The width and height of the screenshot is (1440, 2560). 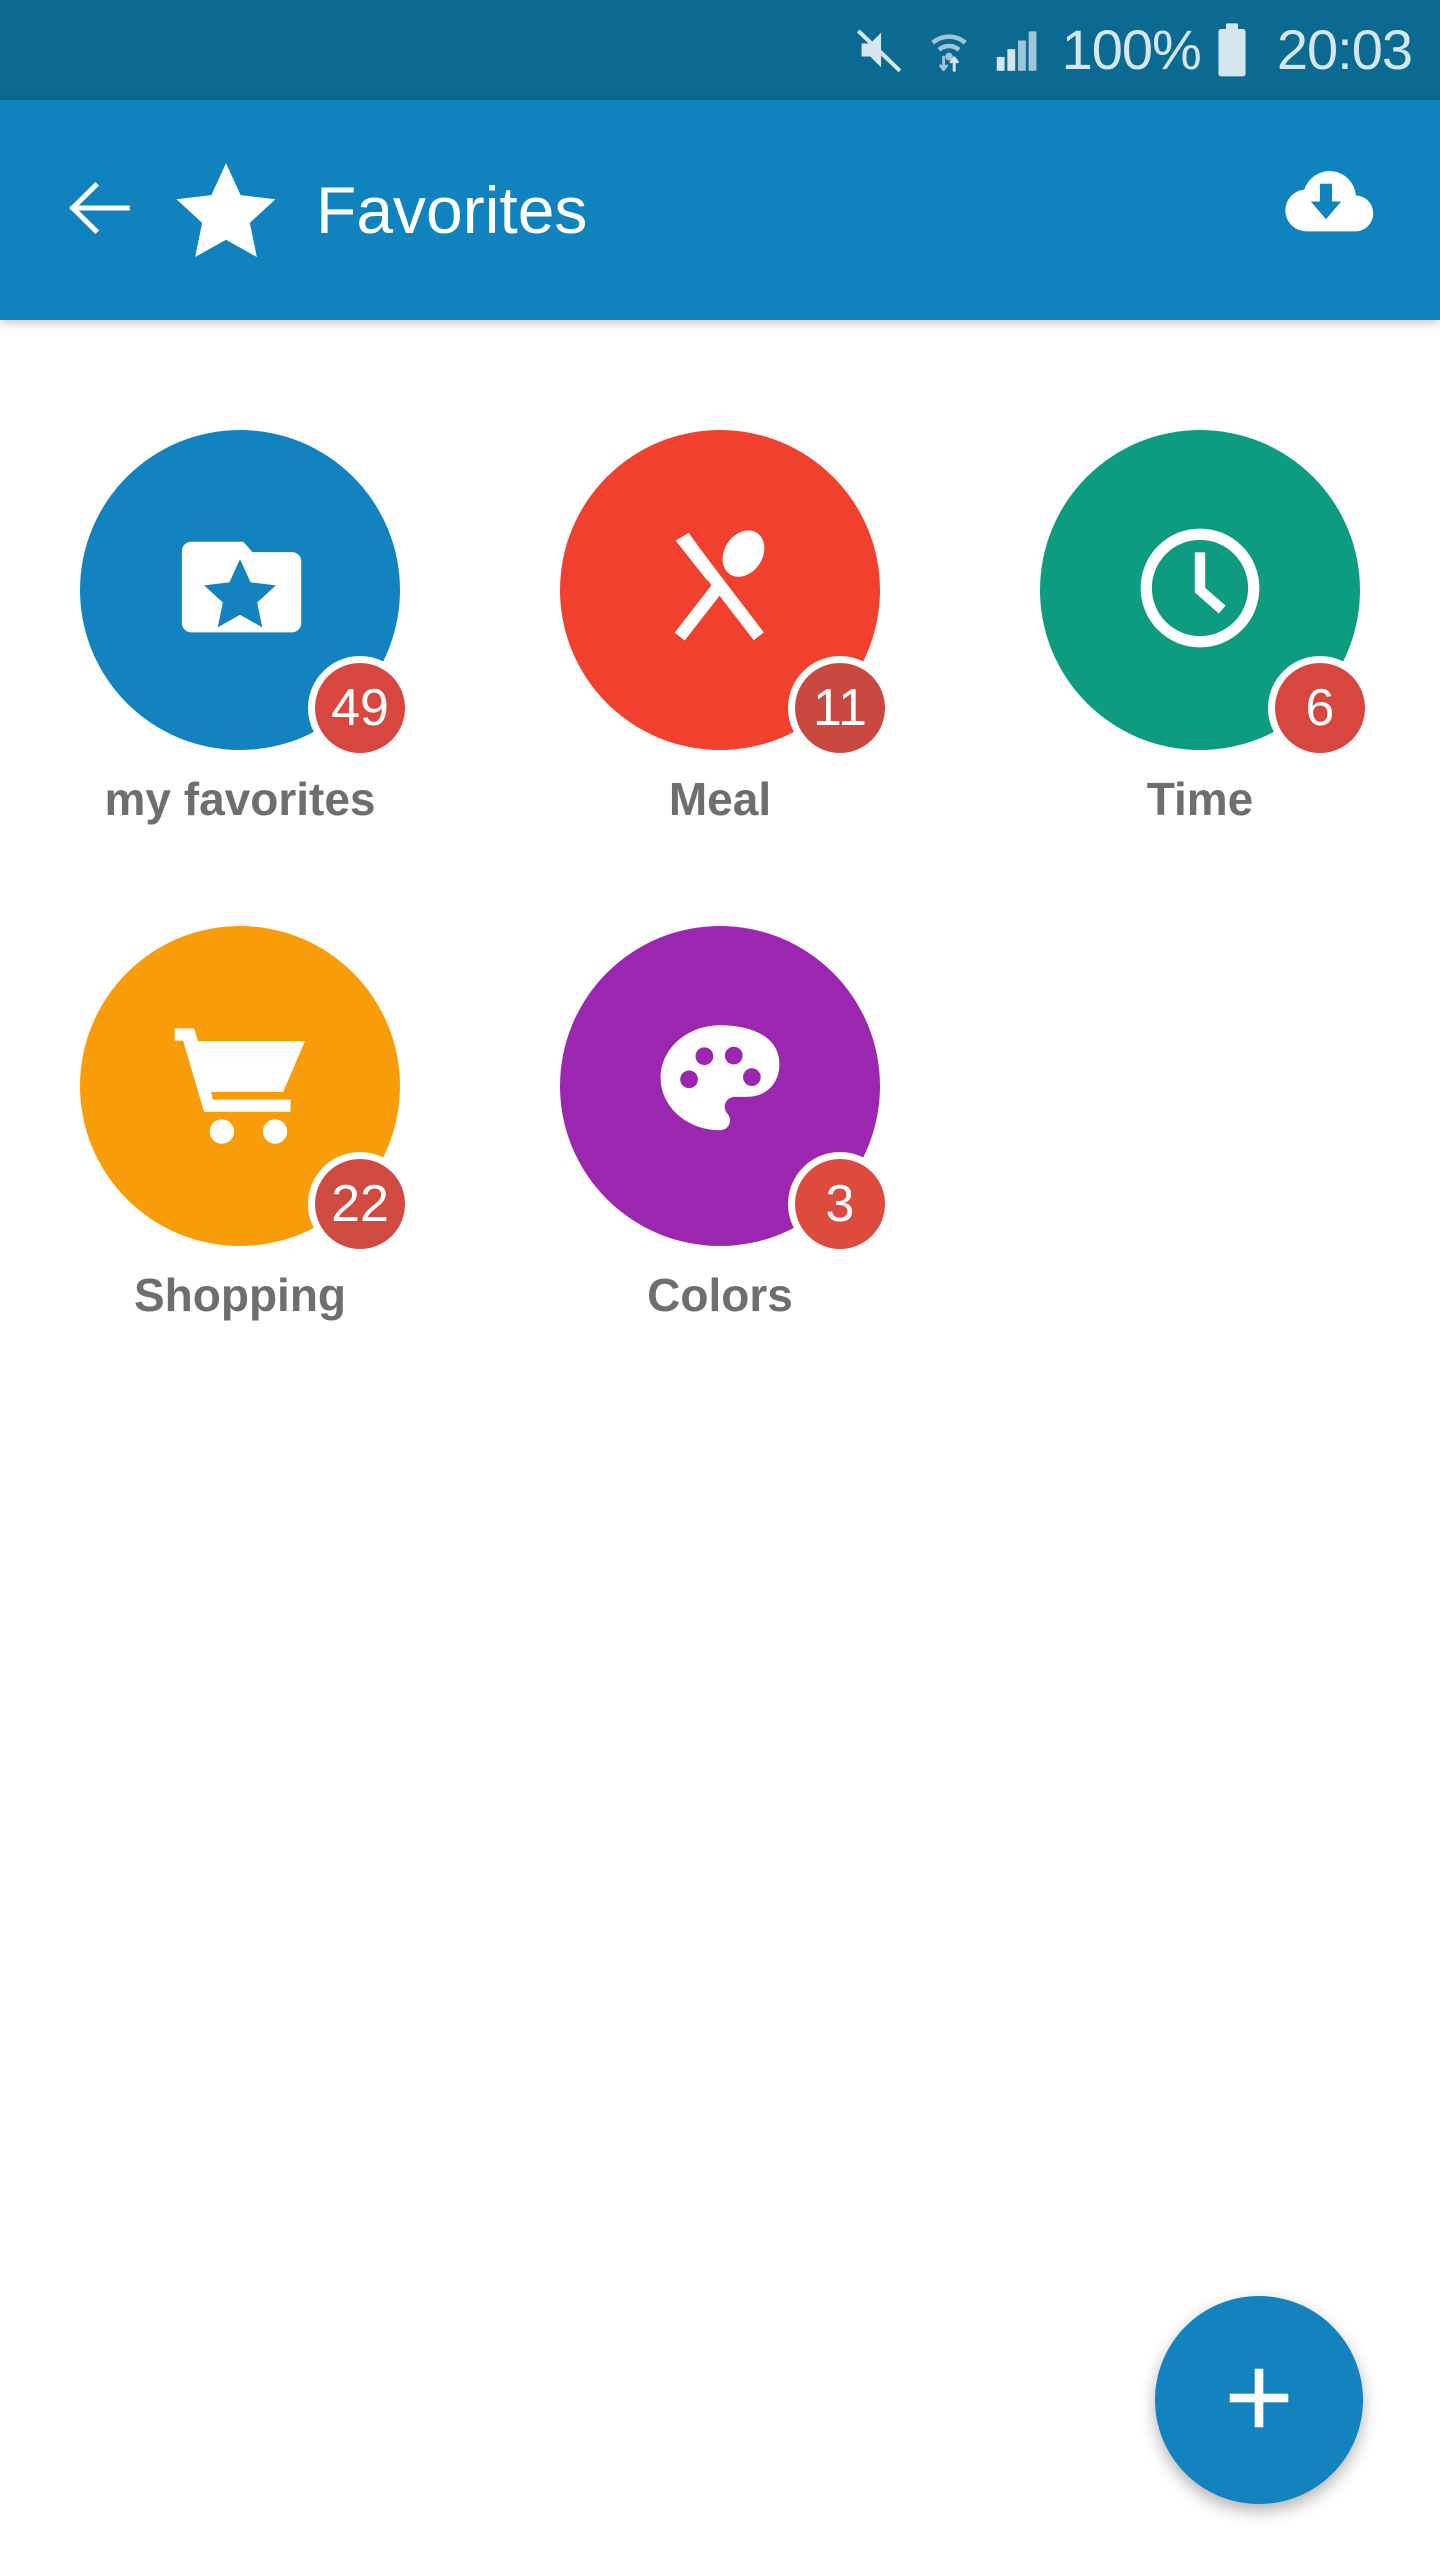 What do you see at coordinates (360, 1204) in the screenshot?
I see `tile-badge: 22` at bounding box center [360, 1204].